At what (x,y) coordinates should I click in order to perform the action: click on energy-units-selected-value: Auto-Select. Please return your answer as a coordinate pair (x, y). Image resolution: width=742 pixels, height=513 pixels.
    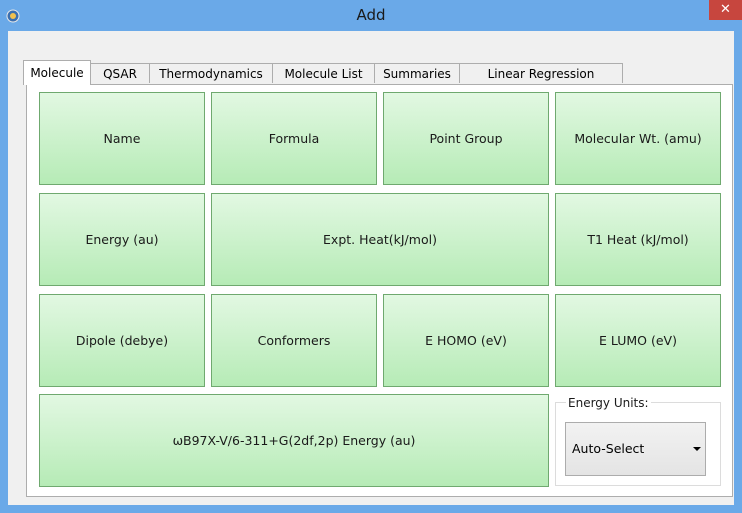
    Looking at the image, I should click on (608, 448).